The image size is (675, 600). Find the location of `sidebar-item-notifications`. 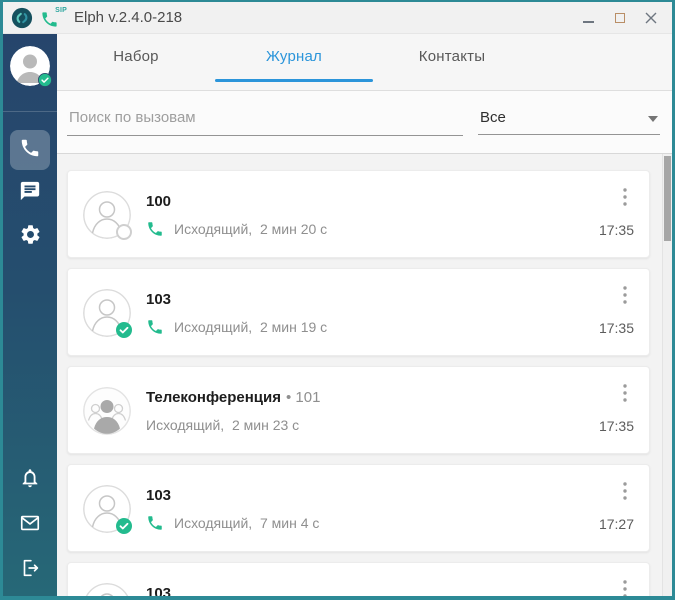

sidebar-item-notifications is located at coordinates (30, 480).